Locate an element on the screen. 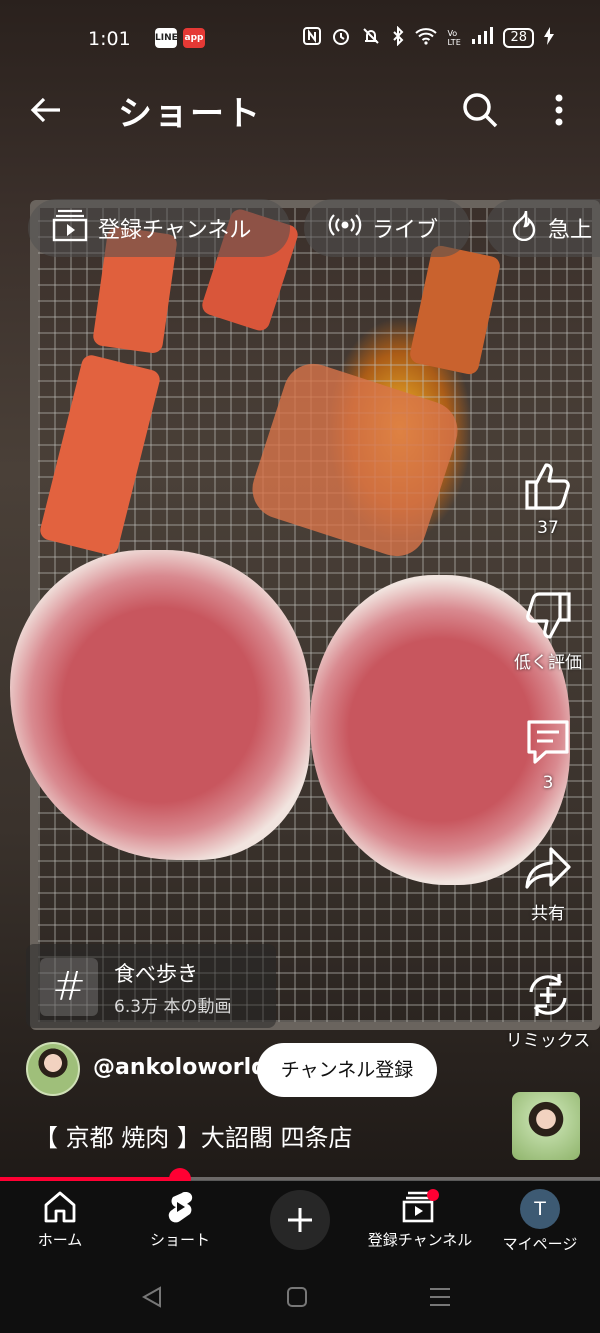  chip-label: 急上 is located at coordinates (570, 230).